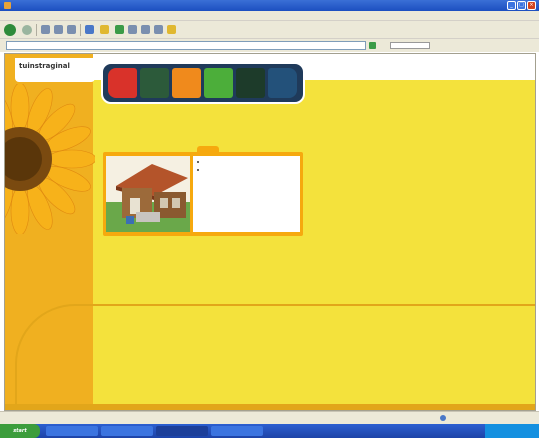 Image resolution: width=539 pixels, height=438 pixels. What do you see at coordinates (58, 29) in the screenshot?
I see `refresh-icon` at bounding box center [58, 29].